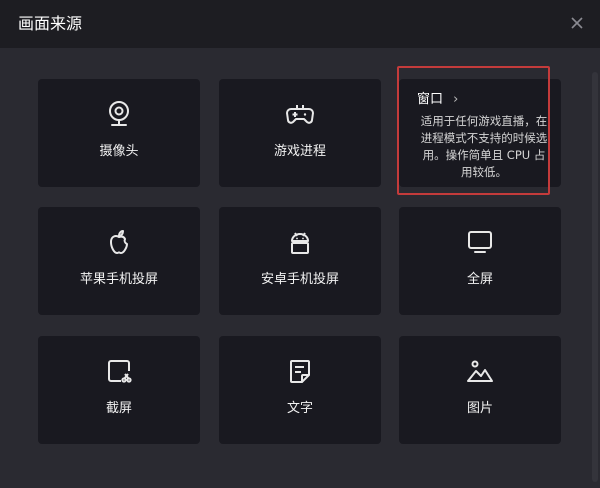  What do you see at coordinates (484, 146) in the screenshot?
I see `window-card-description: 适用于任何游戏直播，在进程模式不支持的时候选用。操作简单且 CPU 占用较低。` at bounding box center [484, 146].